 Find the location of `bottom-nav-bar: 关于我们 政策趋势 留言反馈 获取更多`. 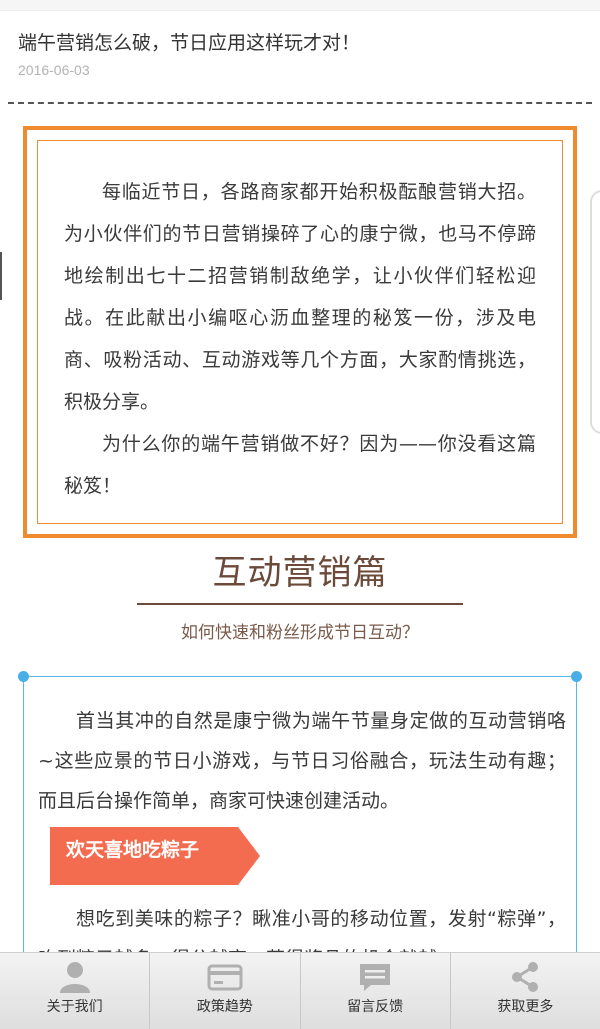

bottom-nav-bar: 关于我们 政策趋势 留言反馈 获取更多 is located at coordinates (300, 990).